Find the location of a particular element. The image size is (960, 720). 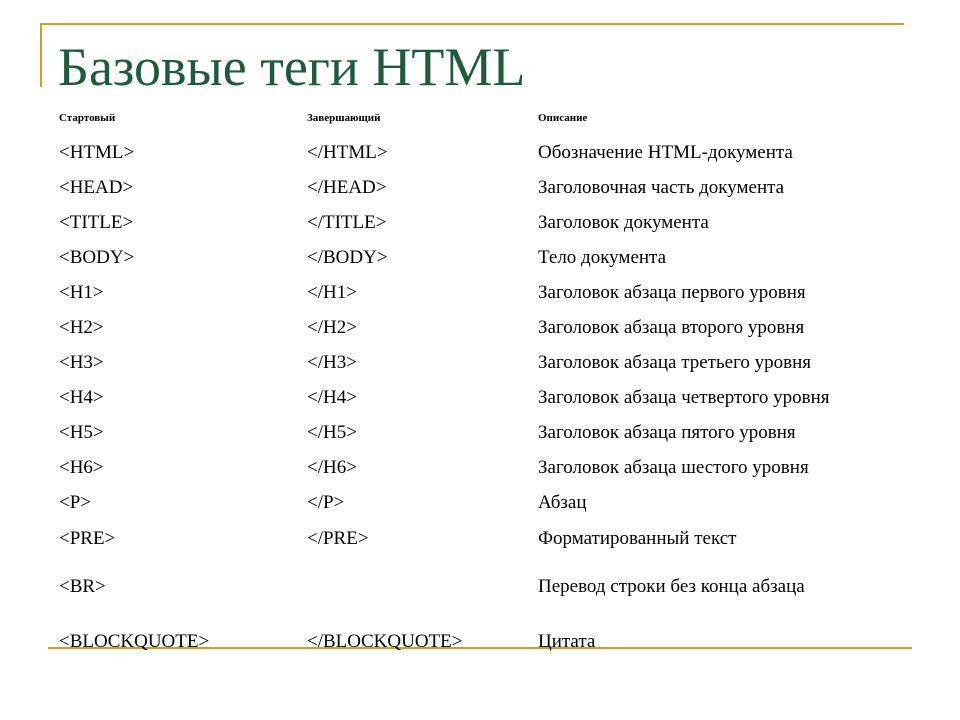

start-tag-cell: <H6> is located at coordinates (81, 467).